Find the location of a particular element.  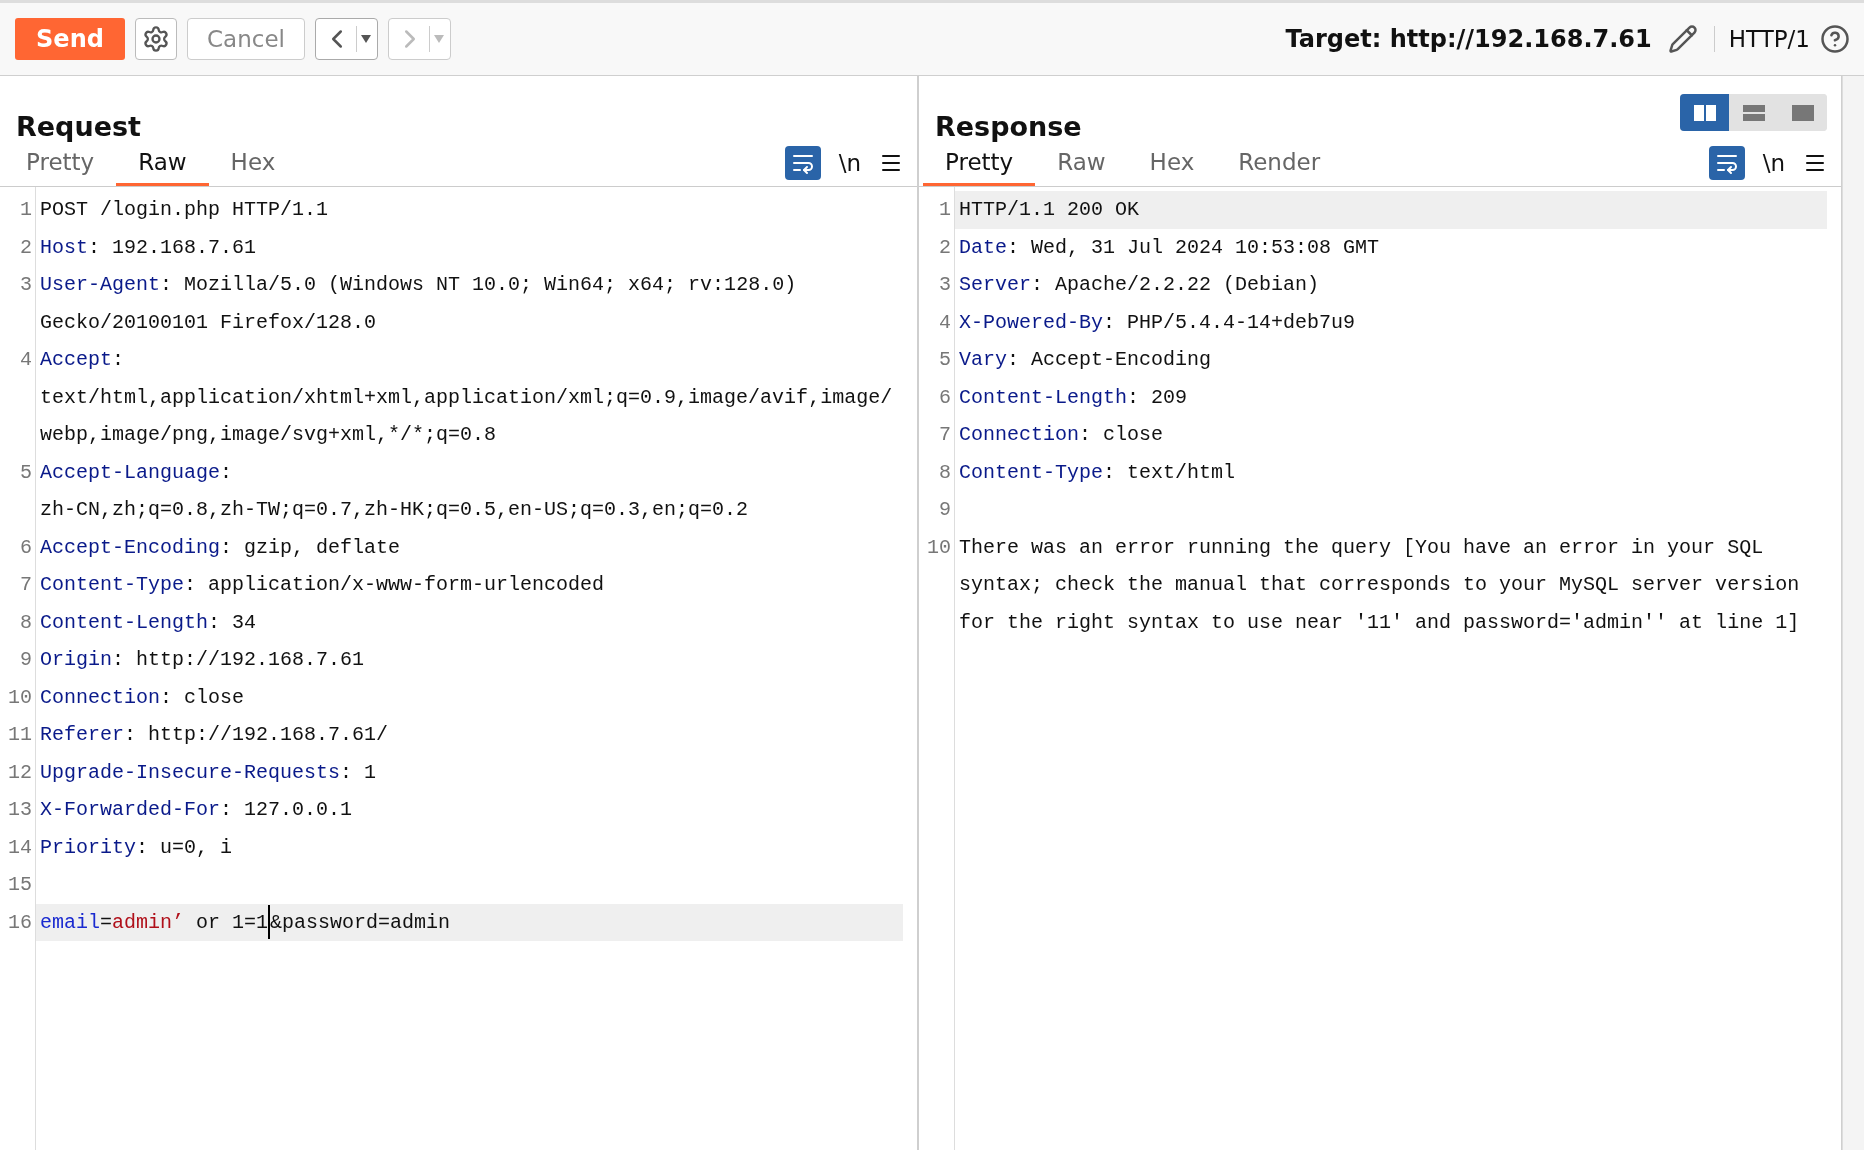

back-button is located at coordinates (346, 39).